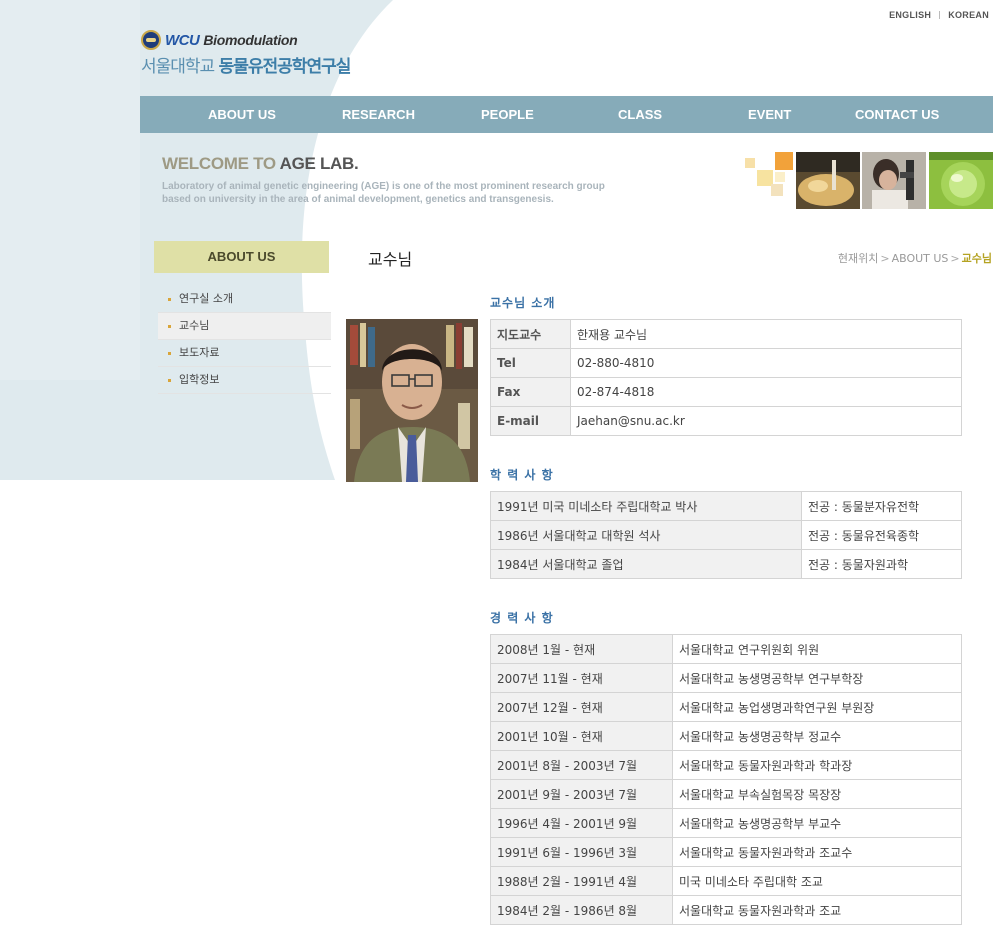 This screenshot has width=999, height=945. What do you see at coordinates (894, 180) in the screenshot?
I see `banner-photo-microscope` at bounding box center [894, 180].